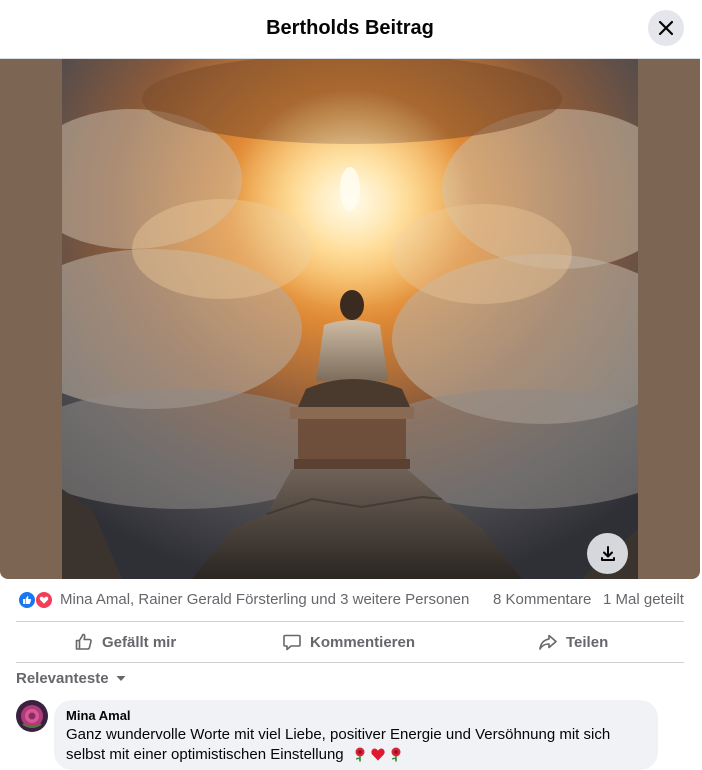  I want to click on close-button, so click(666, 28).